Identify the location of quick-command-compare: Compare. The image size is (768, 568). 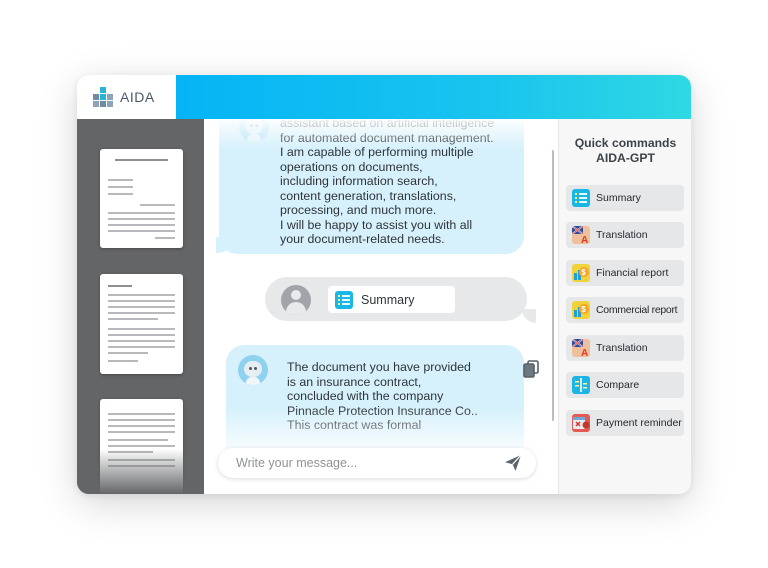
(625, 385).